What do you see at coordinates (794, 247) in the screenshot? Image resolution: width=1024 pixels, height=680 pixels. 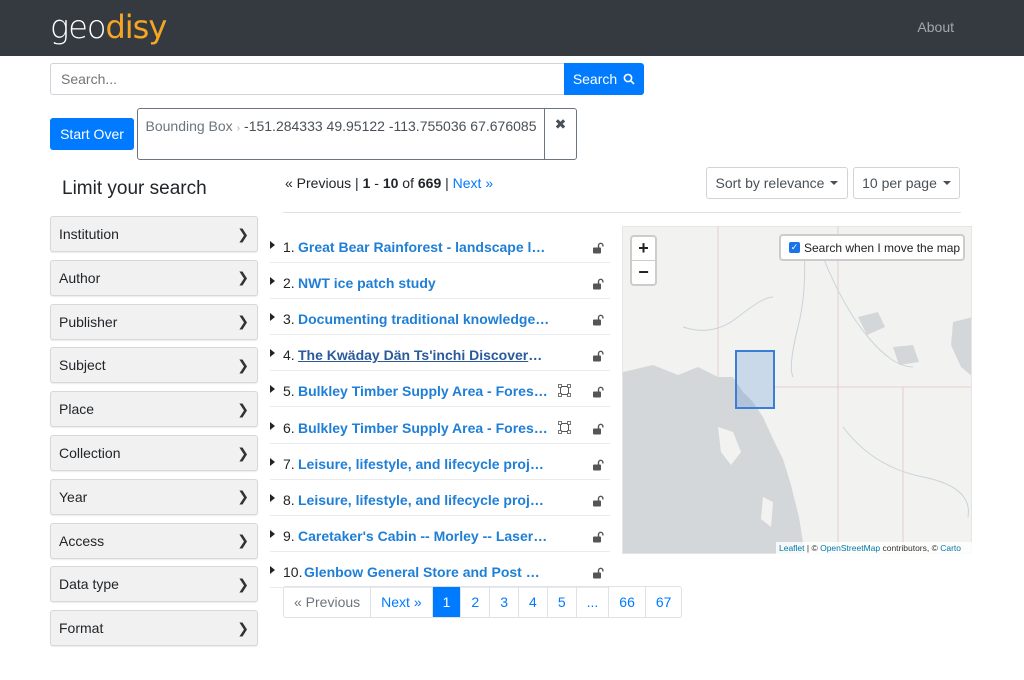 I see `checkbox-checked-icon: ✓` at bounding box center [794, 247].